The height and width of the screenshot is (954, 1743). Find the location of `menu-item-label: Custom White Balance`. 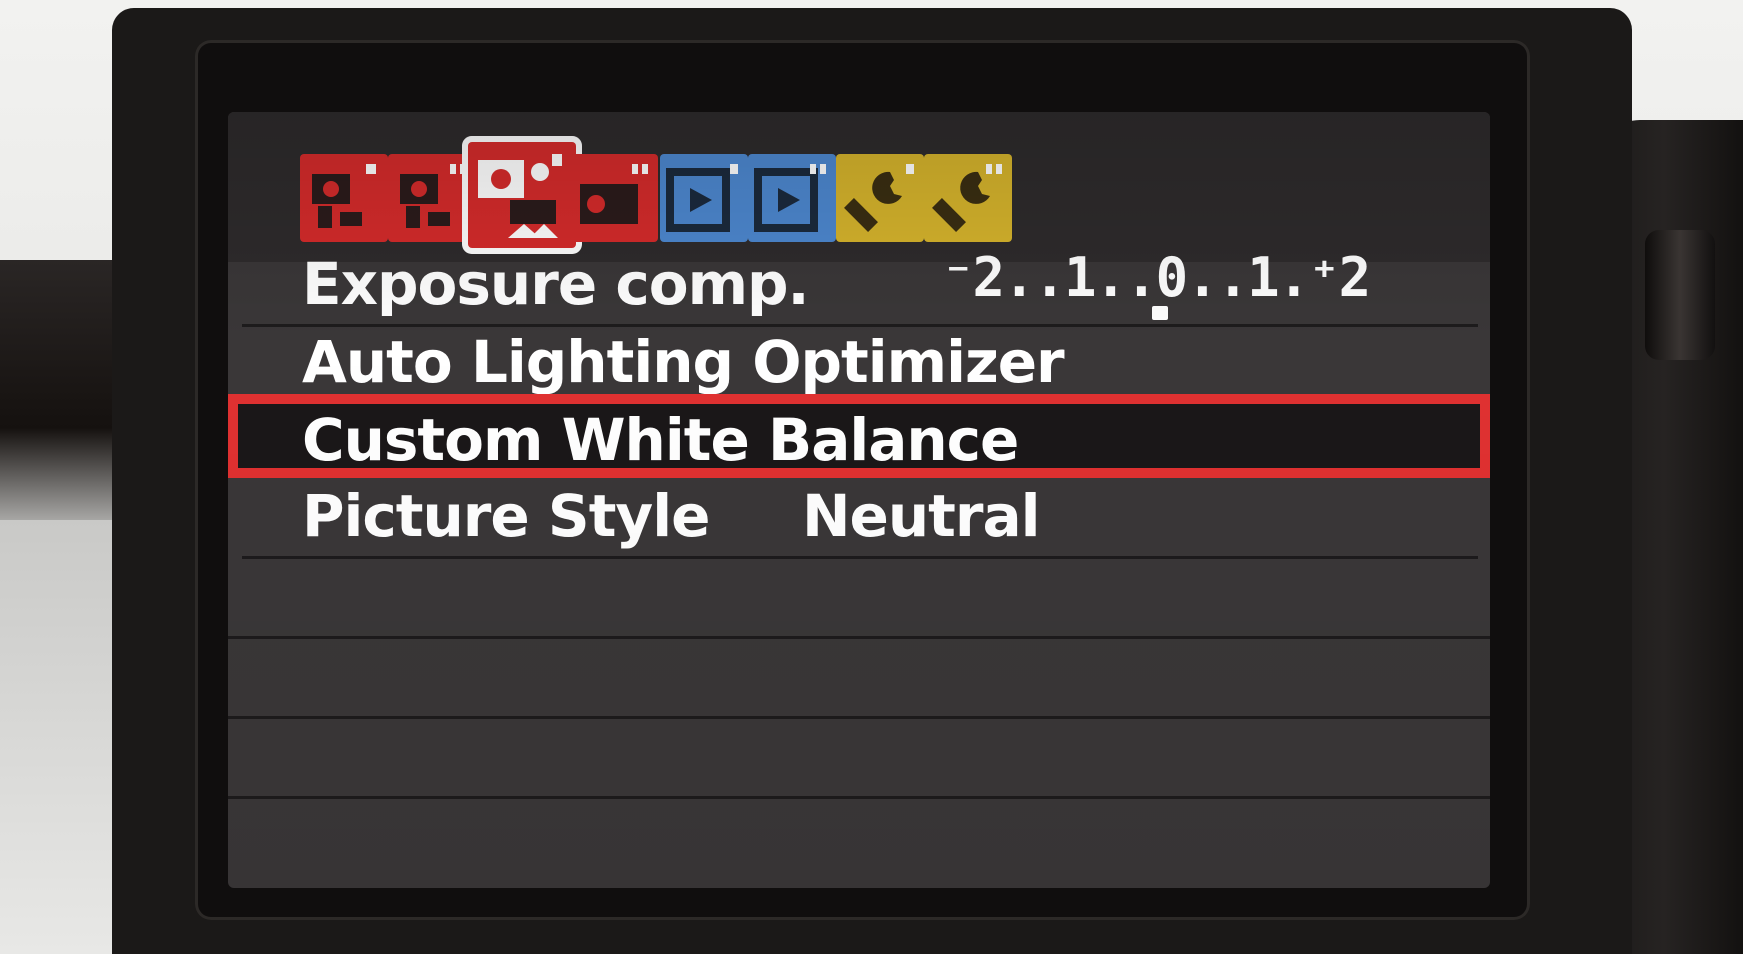

menu-item-label: Custom White Balance is located at coordinates (660, 440).